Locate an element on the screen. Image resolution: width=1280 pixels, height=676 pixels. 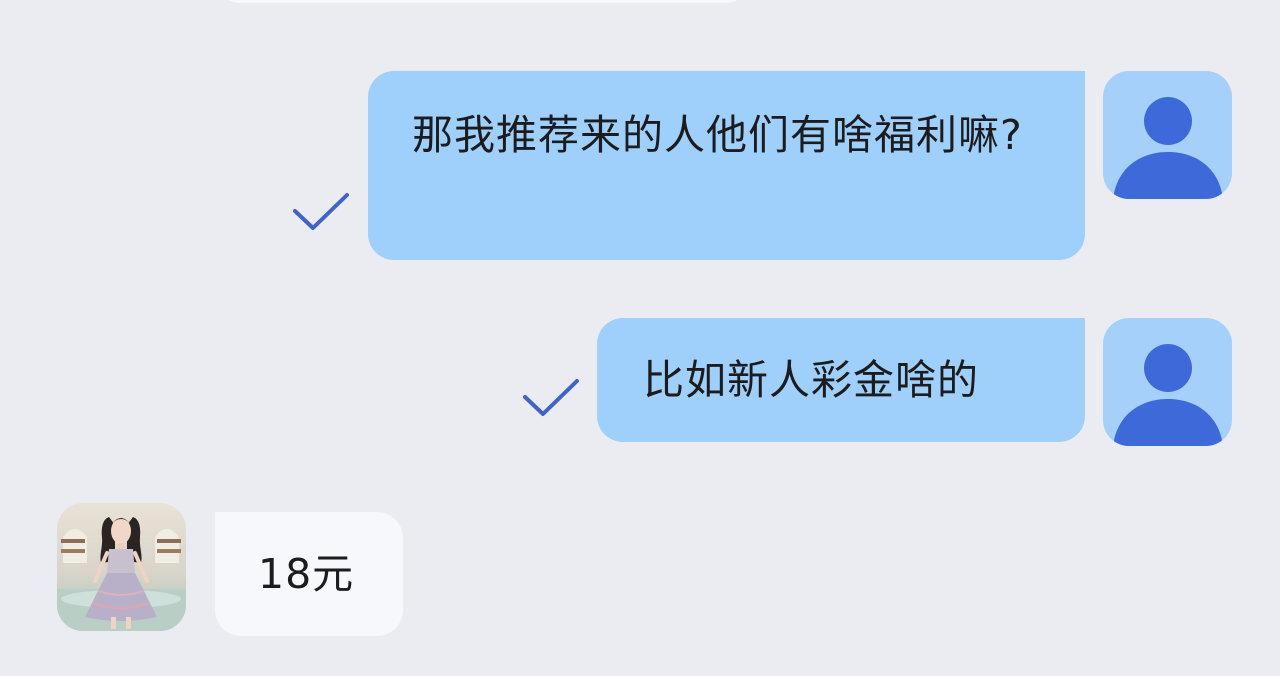
contact-avatar is located at coordinates (121, 567).